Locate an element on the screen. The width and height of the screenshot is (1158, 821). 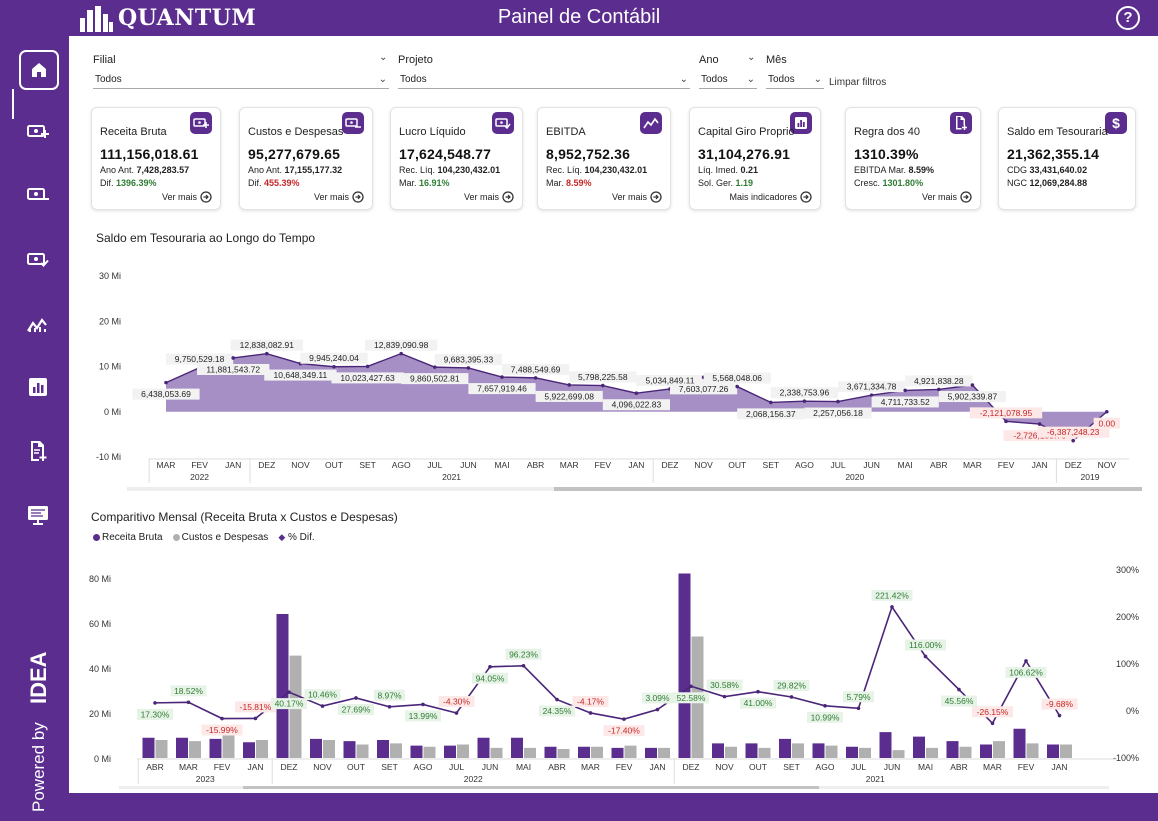
kpi-more-link: Mais indicadores is located at coordinates (770, 197).